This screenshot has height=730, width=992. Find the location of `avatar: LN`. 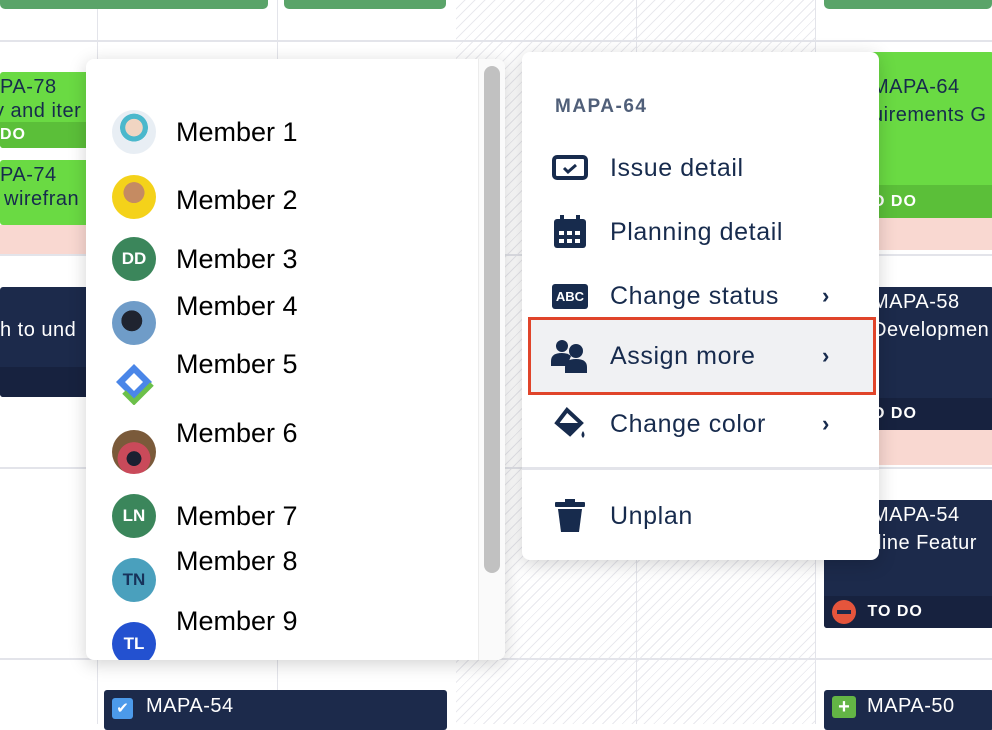

avatar: LN is located at coordinates (134, 516).